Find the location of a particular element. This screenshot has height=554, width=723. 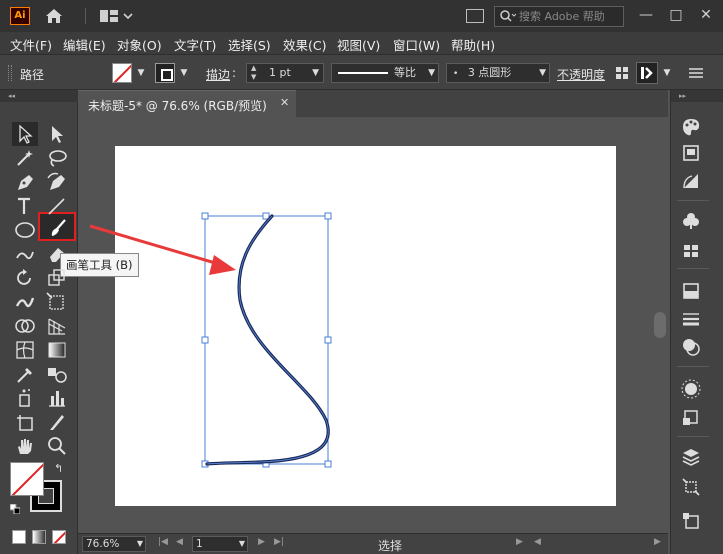

tool-tooltip: 画笔工具 (B) is located at coordinates (99, 265).